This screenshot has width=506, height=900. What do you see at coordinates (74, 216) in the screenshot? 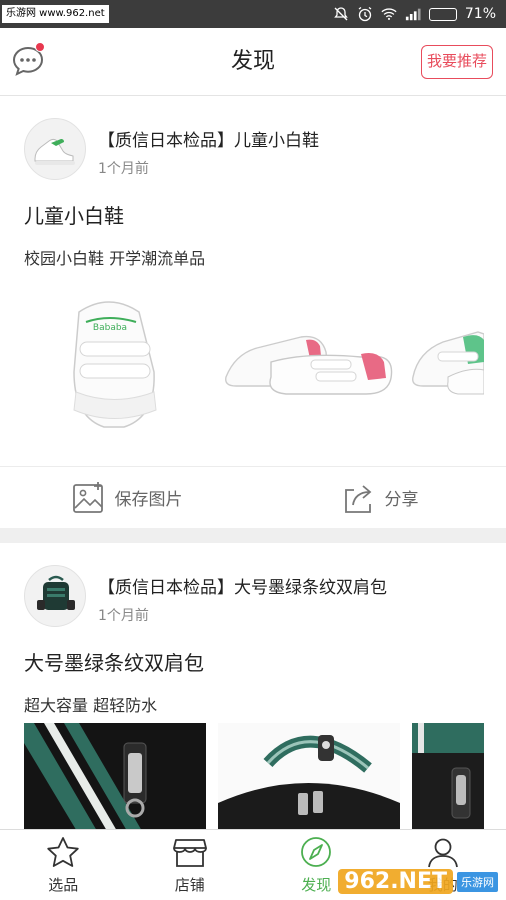
I see `post-headline: 儿童小白鞋` at bounding box center [74, 216].